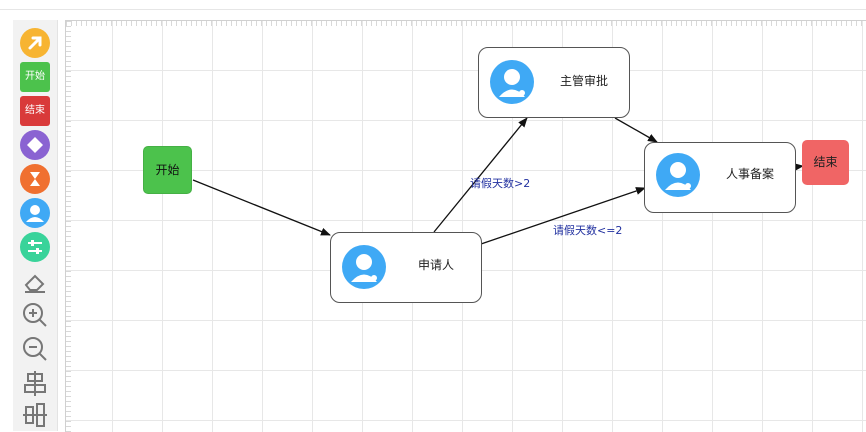 This screenshot has height=432, width=866. I want to click on edge-label-le2: 请假天数<=2, so click(588, 230).